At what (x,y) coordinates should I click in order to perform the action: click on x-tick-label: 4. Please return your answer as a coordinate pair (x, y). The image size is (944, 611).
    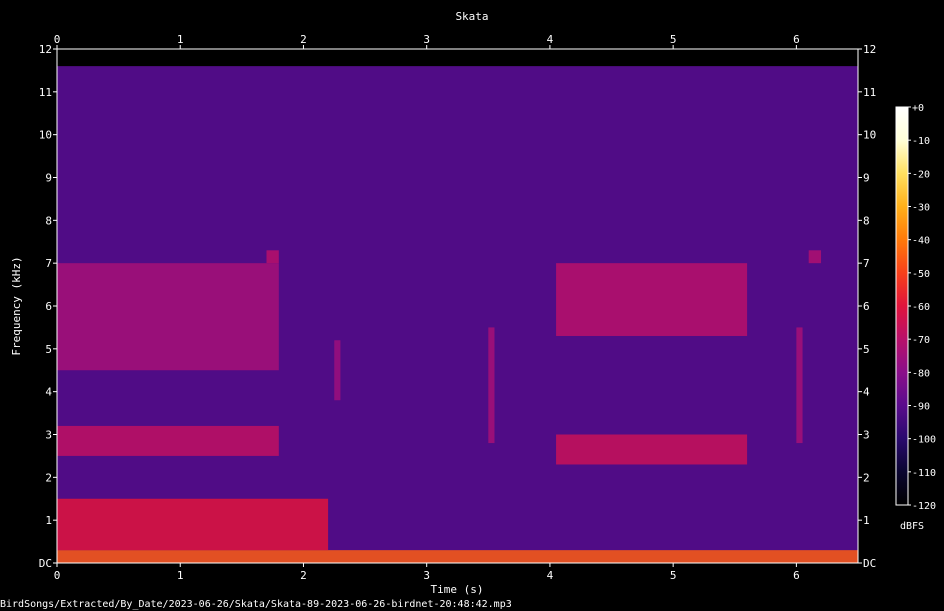
    Looking at the image, I should click on (550, 575).